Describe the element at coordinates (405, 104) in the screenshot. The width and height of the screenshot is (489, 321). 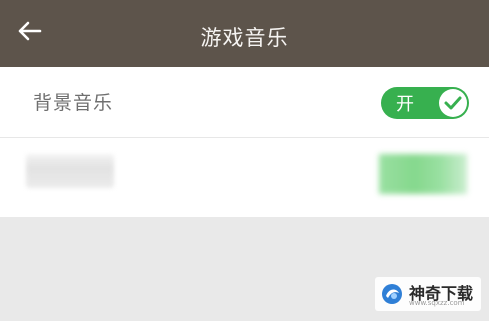
I see `toggle-state-label: 开` at that location.